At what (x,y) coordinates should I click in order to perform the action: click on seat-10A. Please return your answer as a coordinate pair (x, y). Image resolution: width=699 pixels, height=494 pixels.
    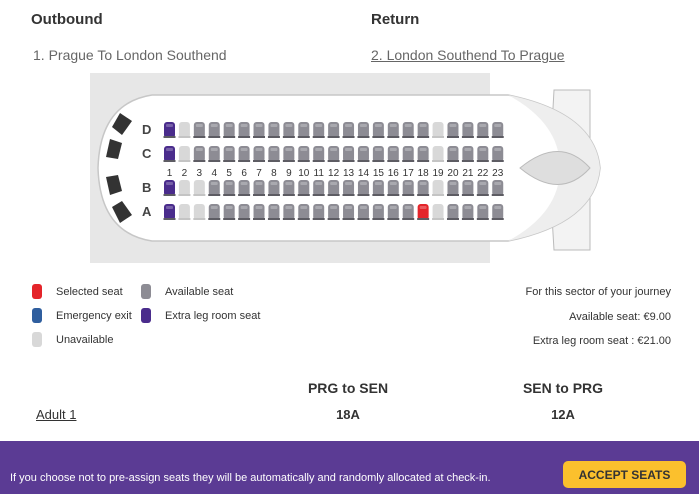
    Looking at the image, I should click on (303, 212).